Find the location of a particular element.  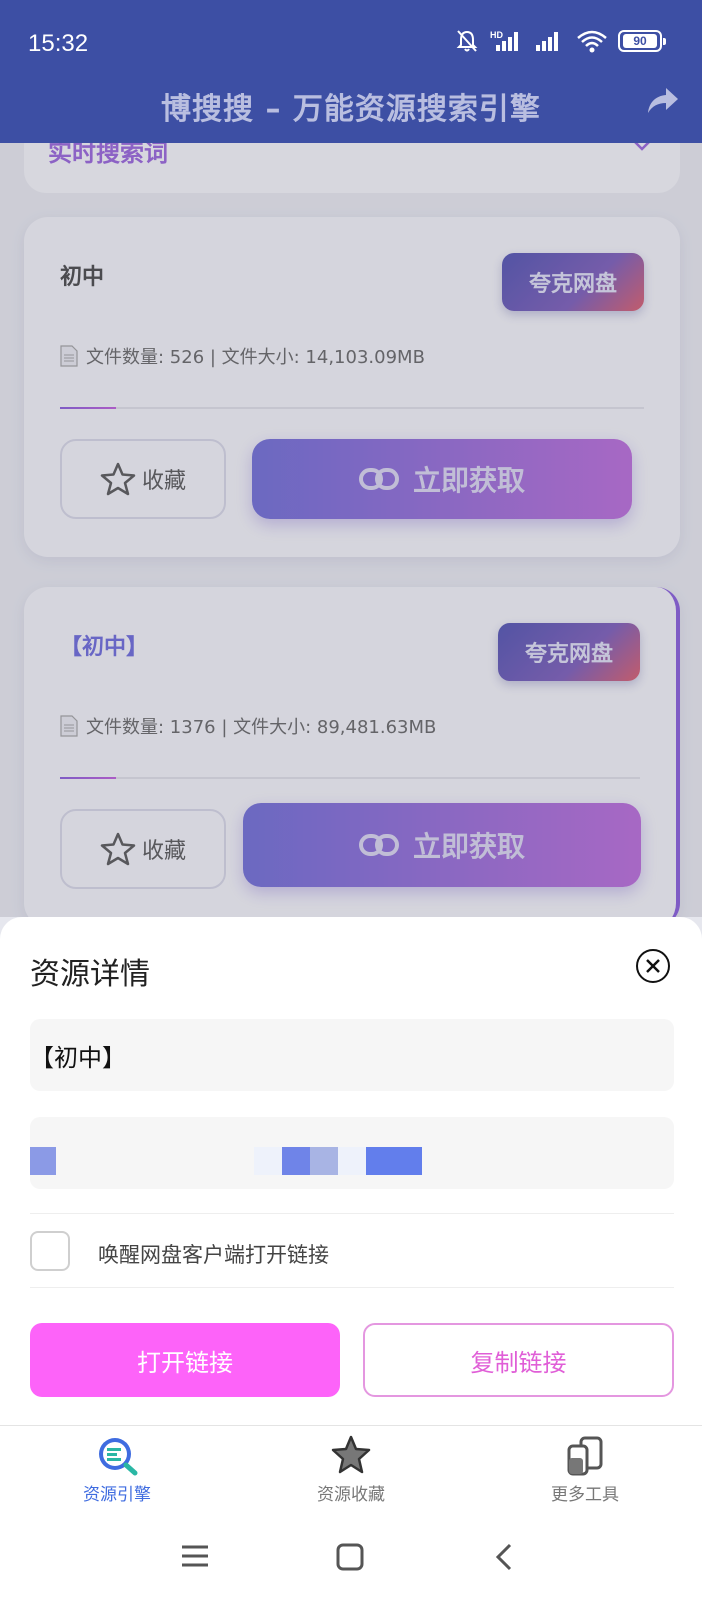

back-icon is located at coordinates (504, 1557).